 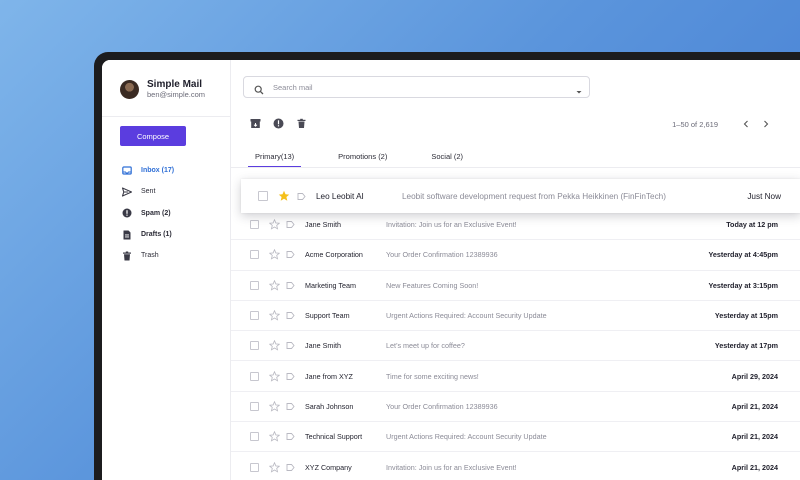 I want to click on sidebar-item-label: Spam (2), so click(x=156, y=213).